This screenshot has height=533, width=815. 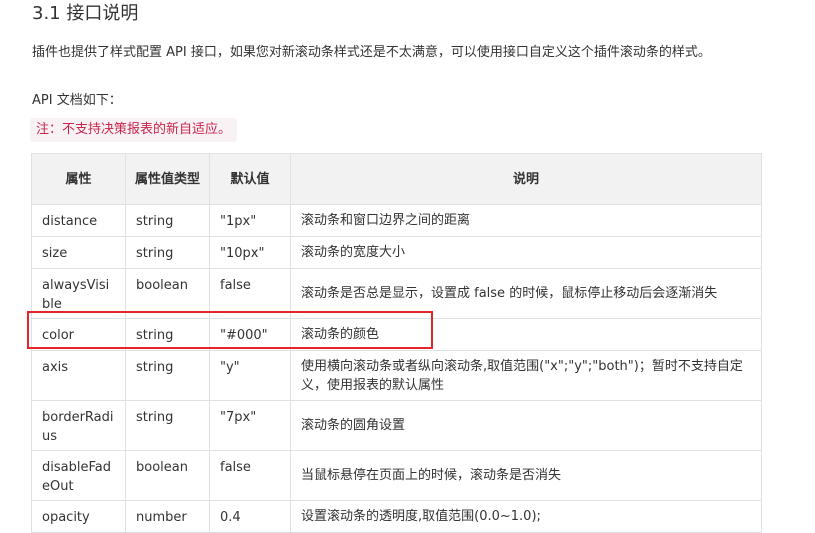 I want to click on row-type: number, so click(x=167, y=516).